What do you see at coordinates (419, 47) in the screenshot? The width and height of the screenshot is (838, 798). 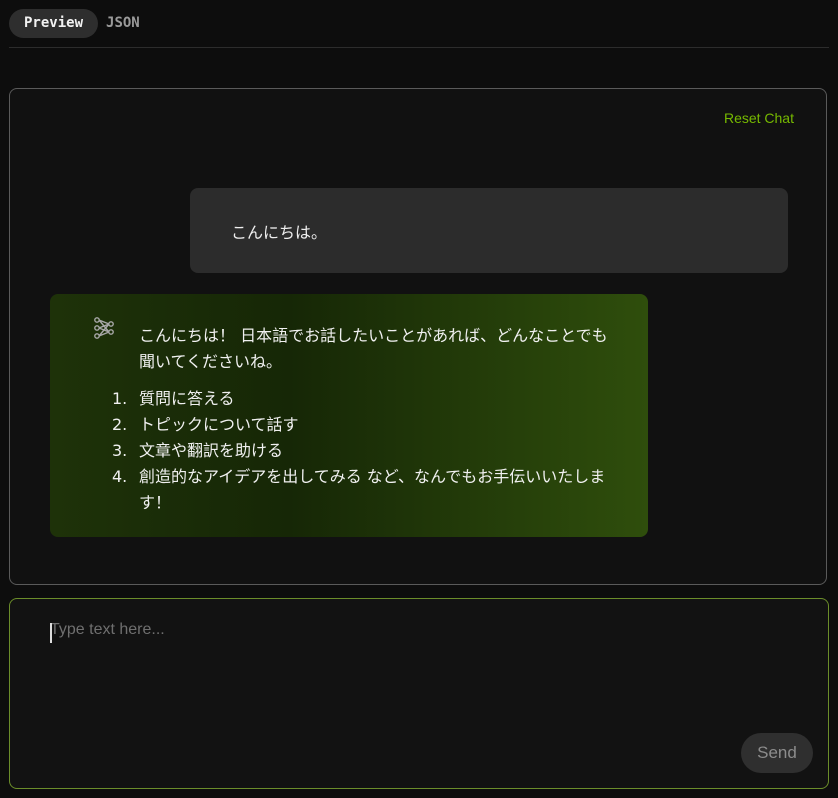 I see `tab-divider` at bounding box center [419, 47].